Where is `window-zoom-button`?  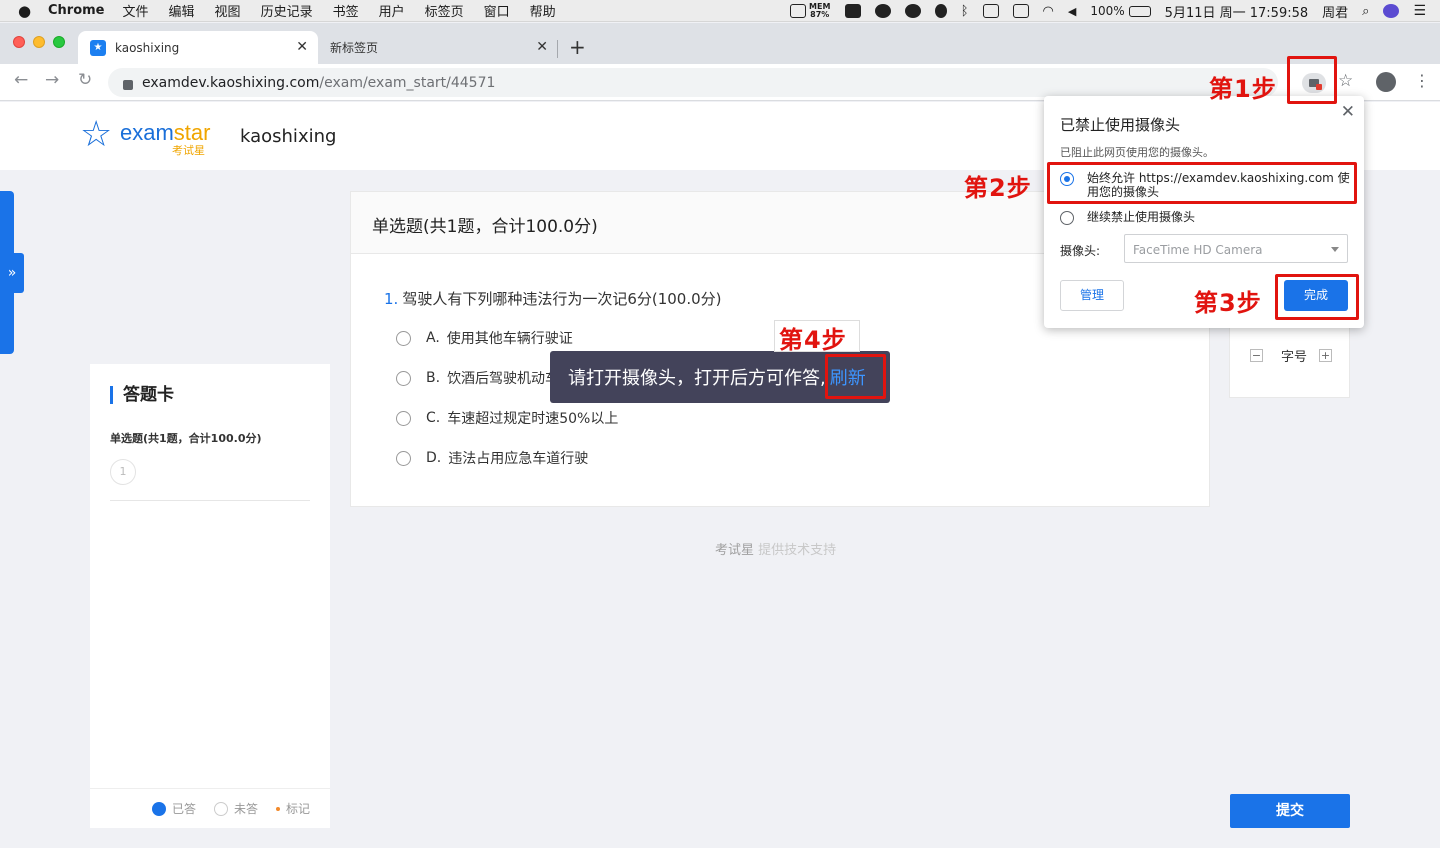
window-zoom-button is located at coordinates (59, 42).